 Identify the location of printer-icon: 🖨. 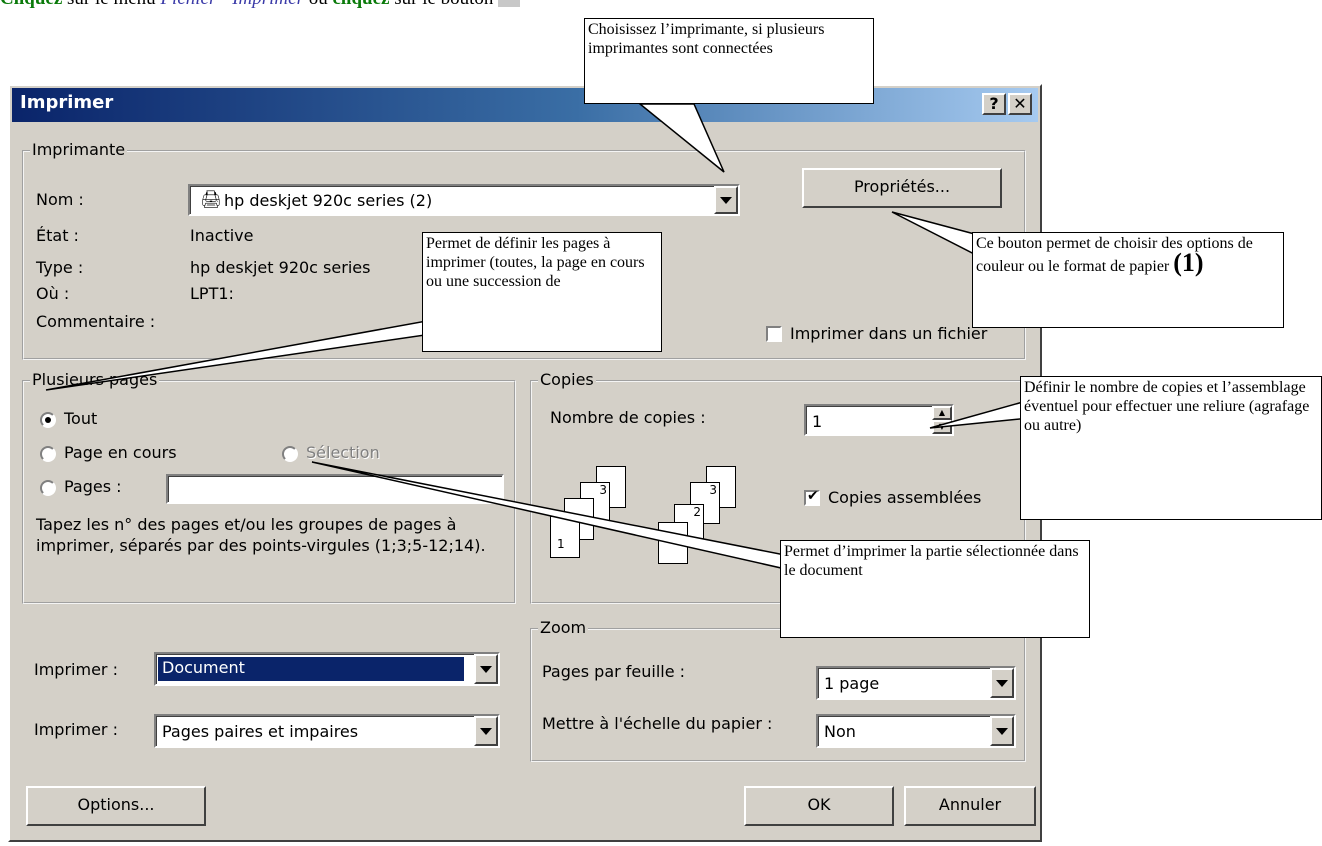
(211, 200).